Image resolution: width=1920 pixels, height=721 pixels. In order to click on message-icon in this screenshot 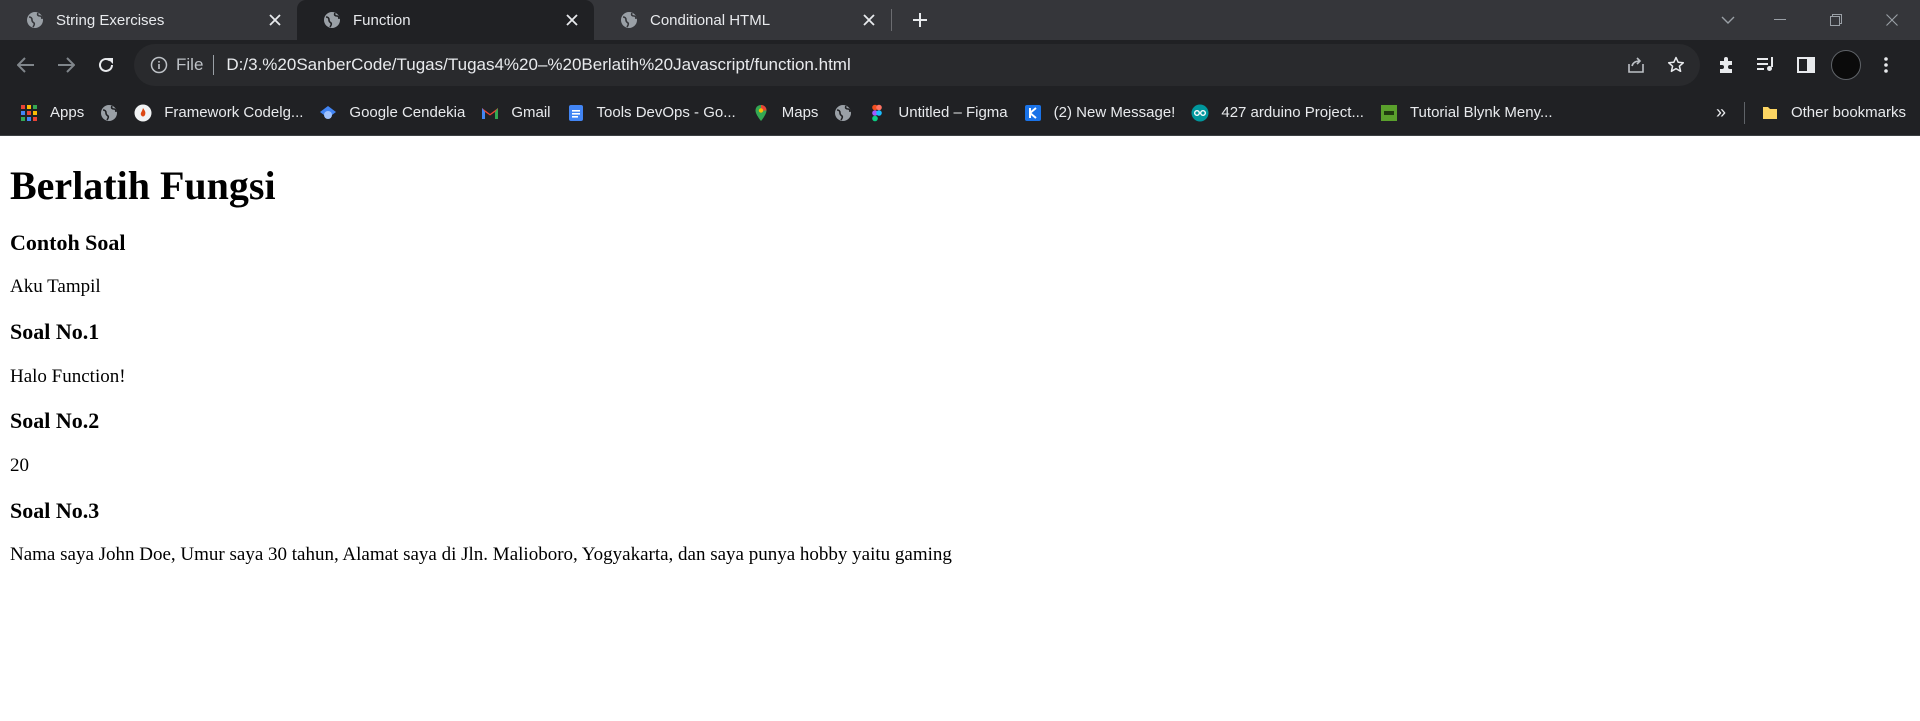, I will do `click(1032, 112)`.